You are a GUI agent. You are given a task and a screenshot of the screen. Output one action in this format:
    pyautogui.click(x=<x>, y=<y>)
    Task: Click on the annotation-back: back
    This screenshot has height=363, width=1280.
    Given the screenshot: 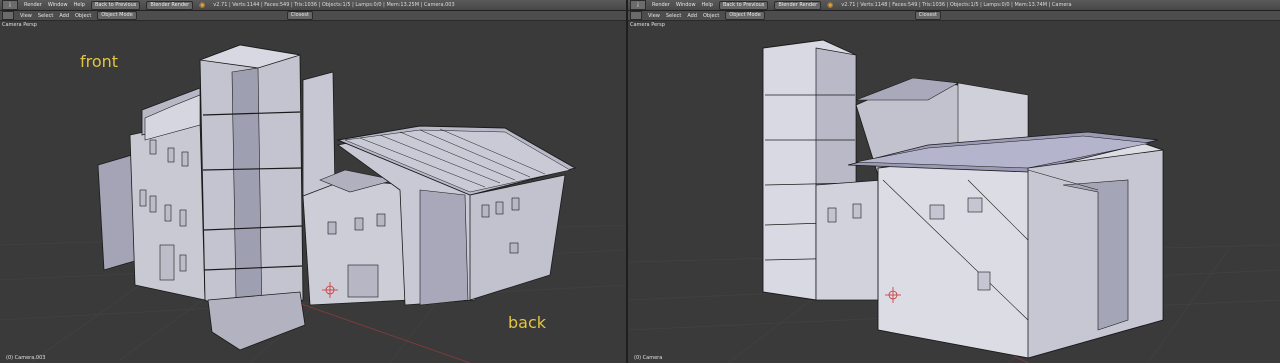 What is the action you would take?
    pyautogui.click(x=527, y=322)
    